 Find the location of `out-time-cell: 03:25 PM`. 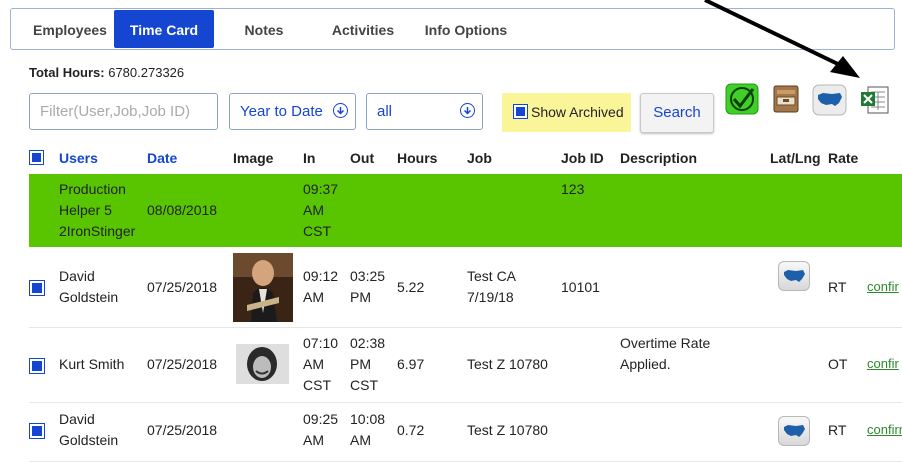

out-time-cell: 03:25 PM is located at coordinates (367, 287).